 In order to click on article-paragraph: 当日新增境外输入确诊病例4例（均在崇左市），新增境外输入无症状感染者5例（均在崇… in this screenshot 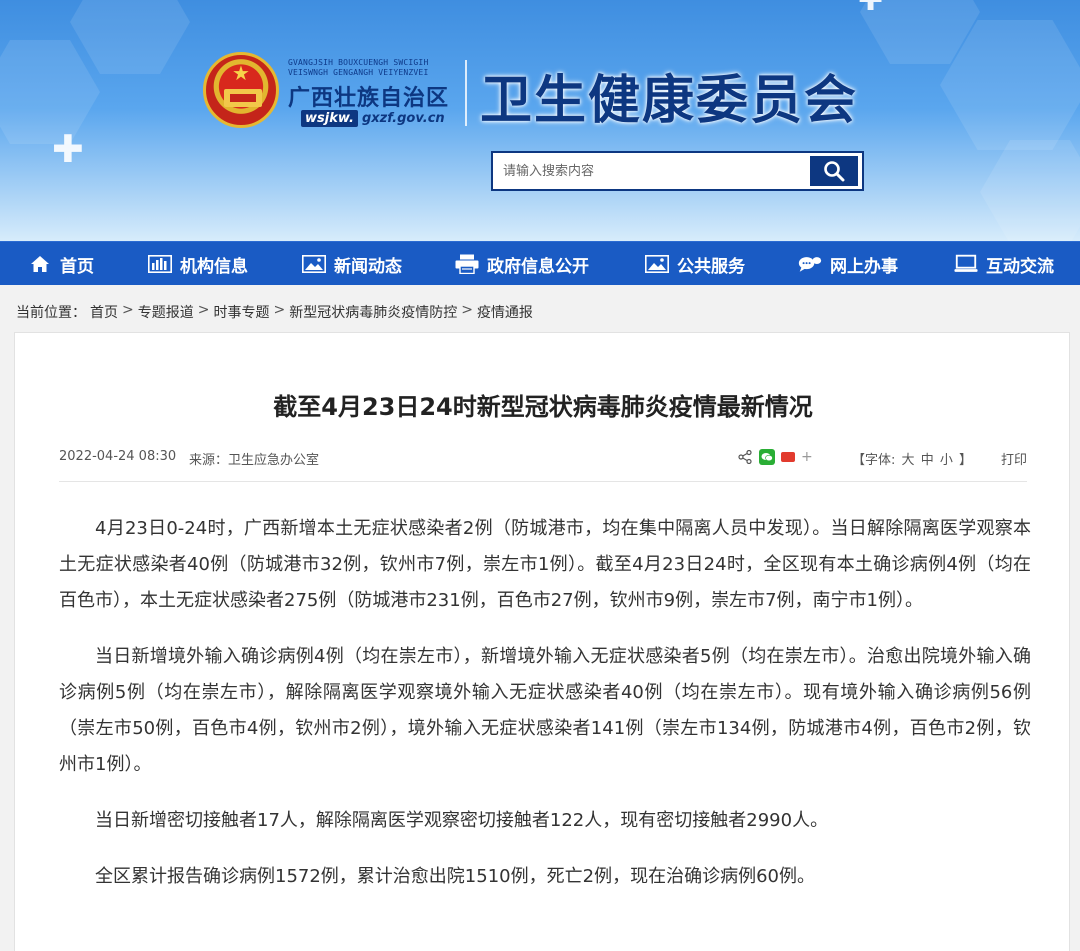, I will do `click(545, 710)`.